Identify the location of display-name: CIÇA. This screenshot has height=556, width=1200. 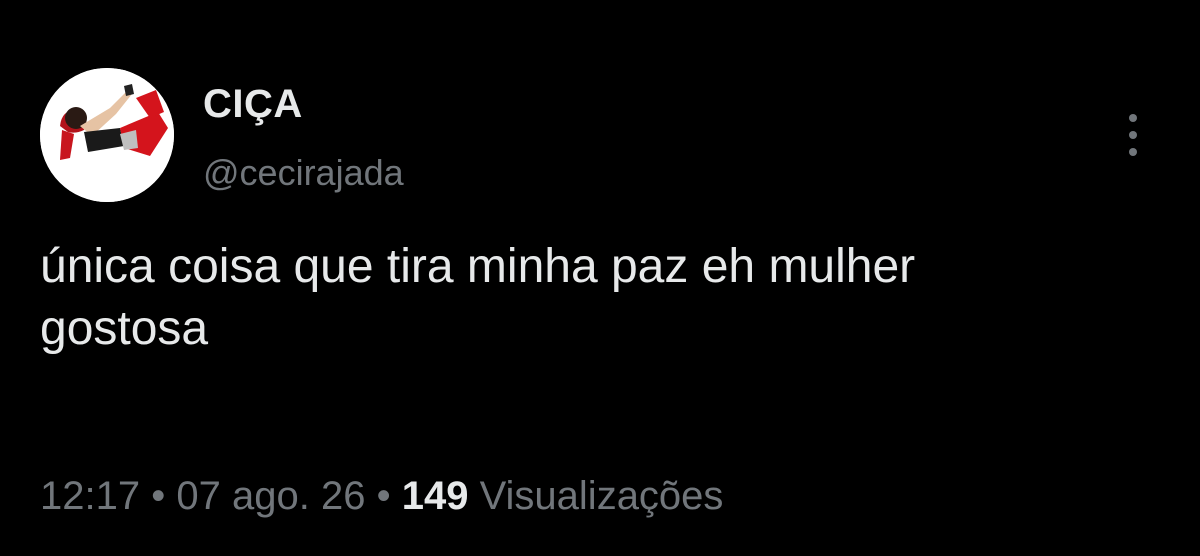
(253, 104).